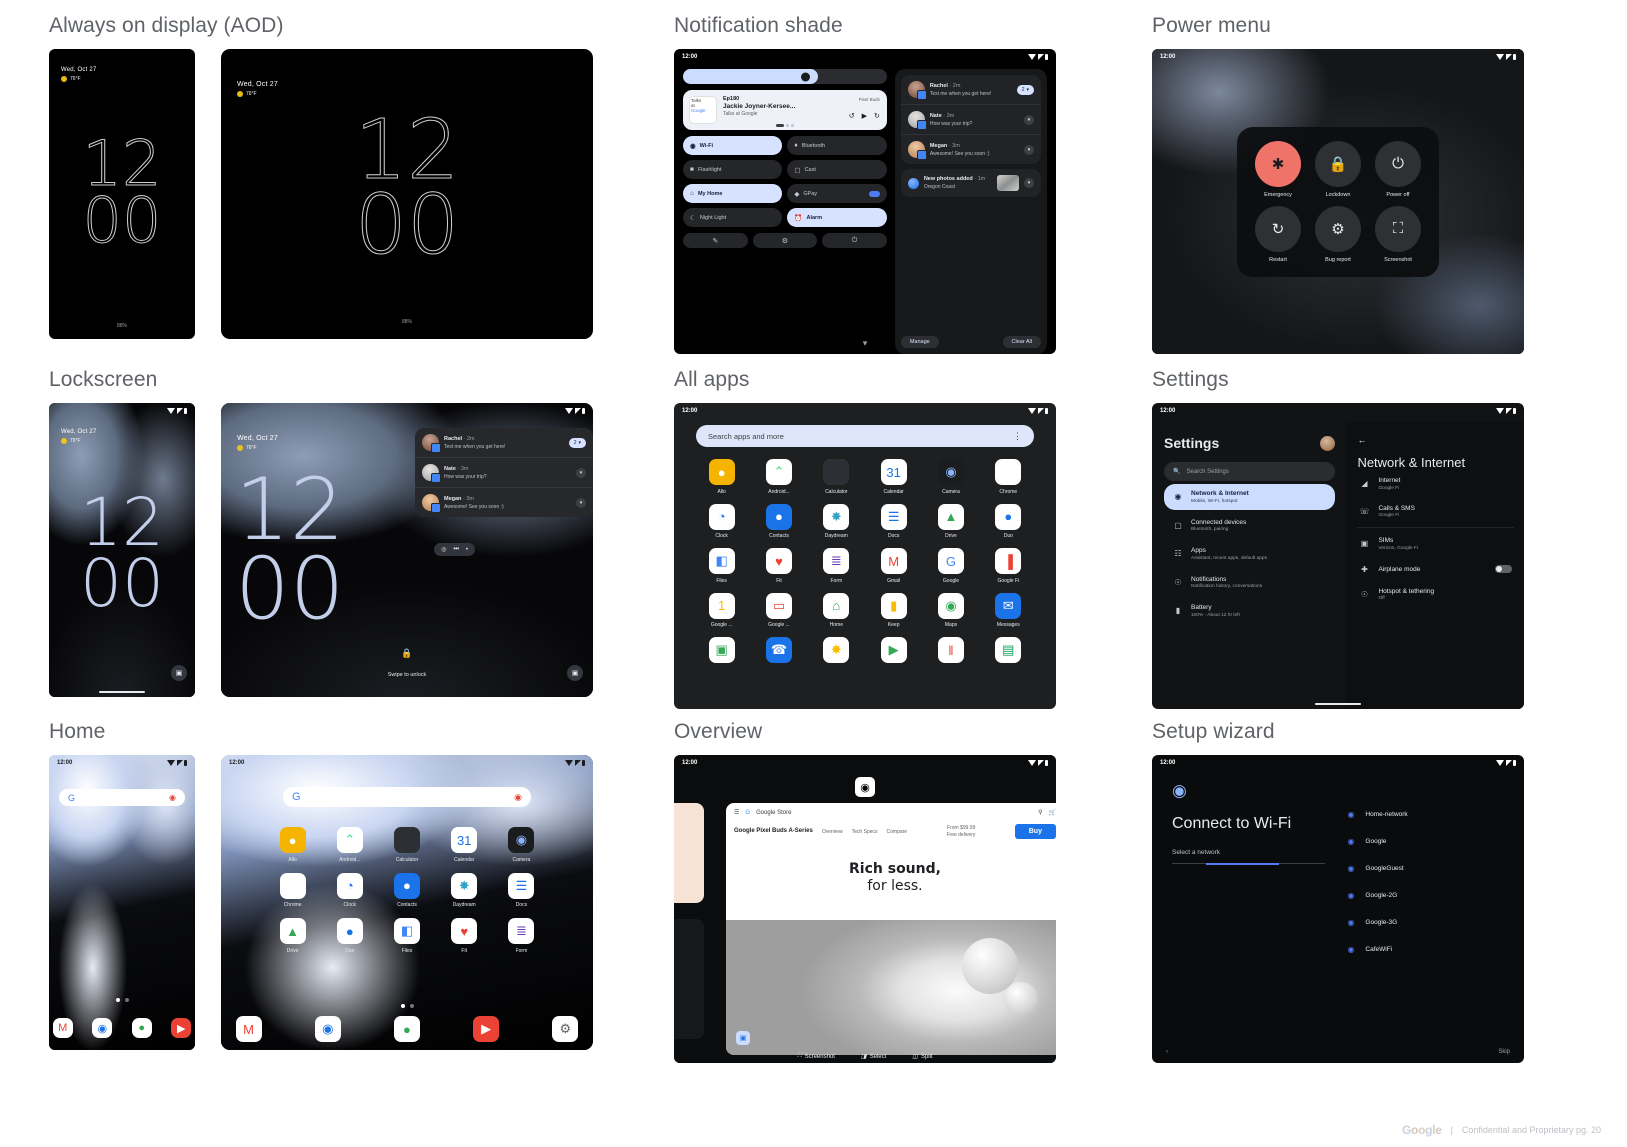  What do you see at coordinates (1249, 611) in the screenshot?
I see `sidebar-item-battery: ▮ Battery 100% - About 12 hr left` at bounding box center [1249, 611].